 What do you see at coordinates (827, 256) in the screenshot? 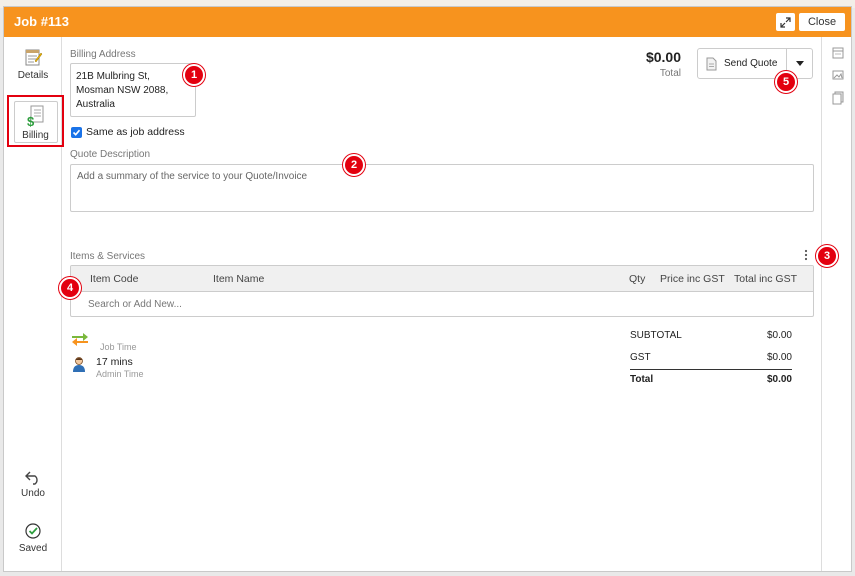
I see `callout-badge-3: 3` at bounding box center [827, 256].